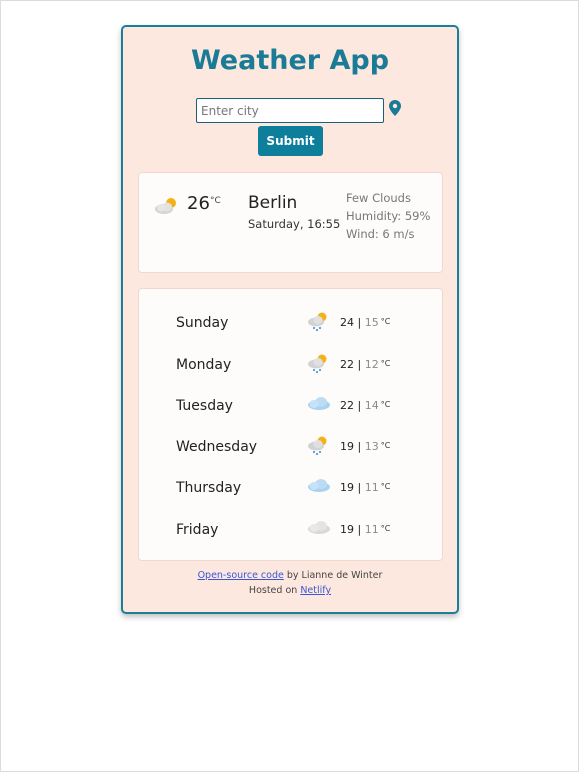 The image size is (579, 772). What do you see at coordinates (290, 450) in the screenshot?
I see `forecast-row: Wednesday 19 | 13 °C` at bounding box center [290, 450].